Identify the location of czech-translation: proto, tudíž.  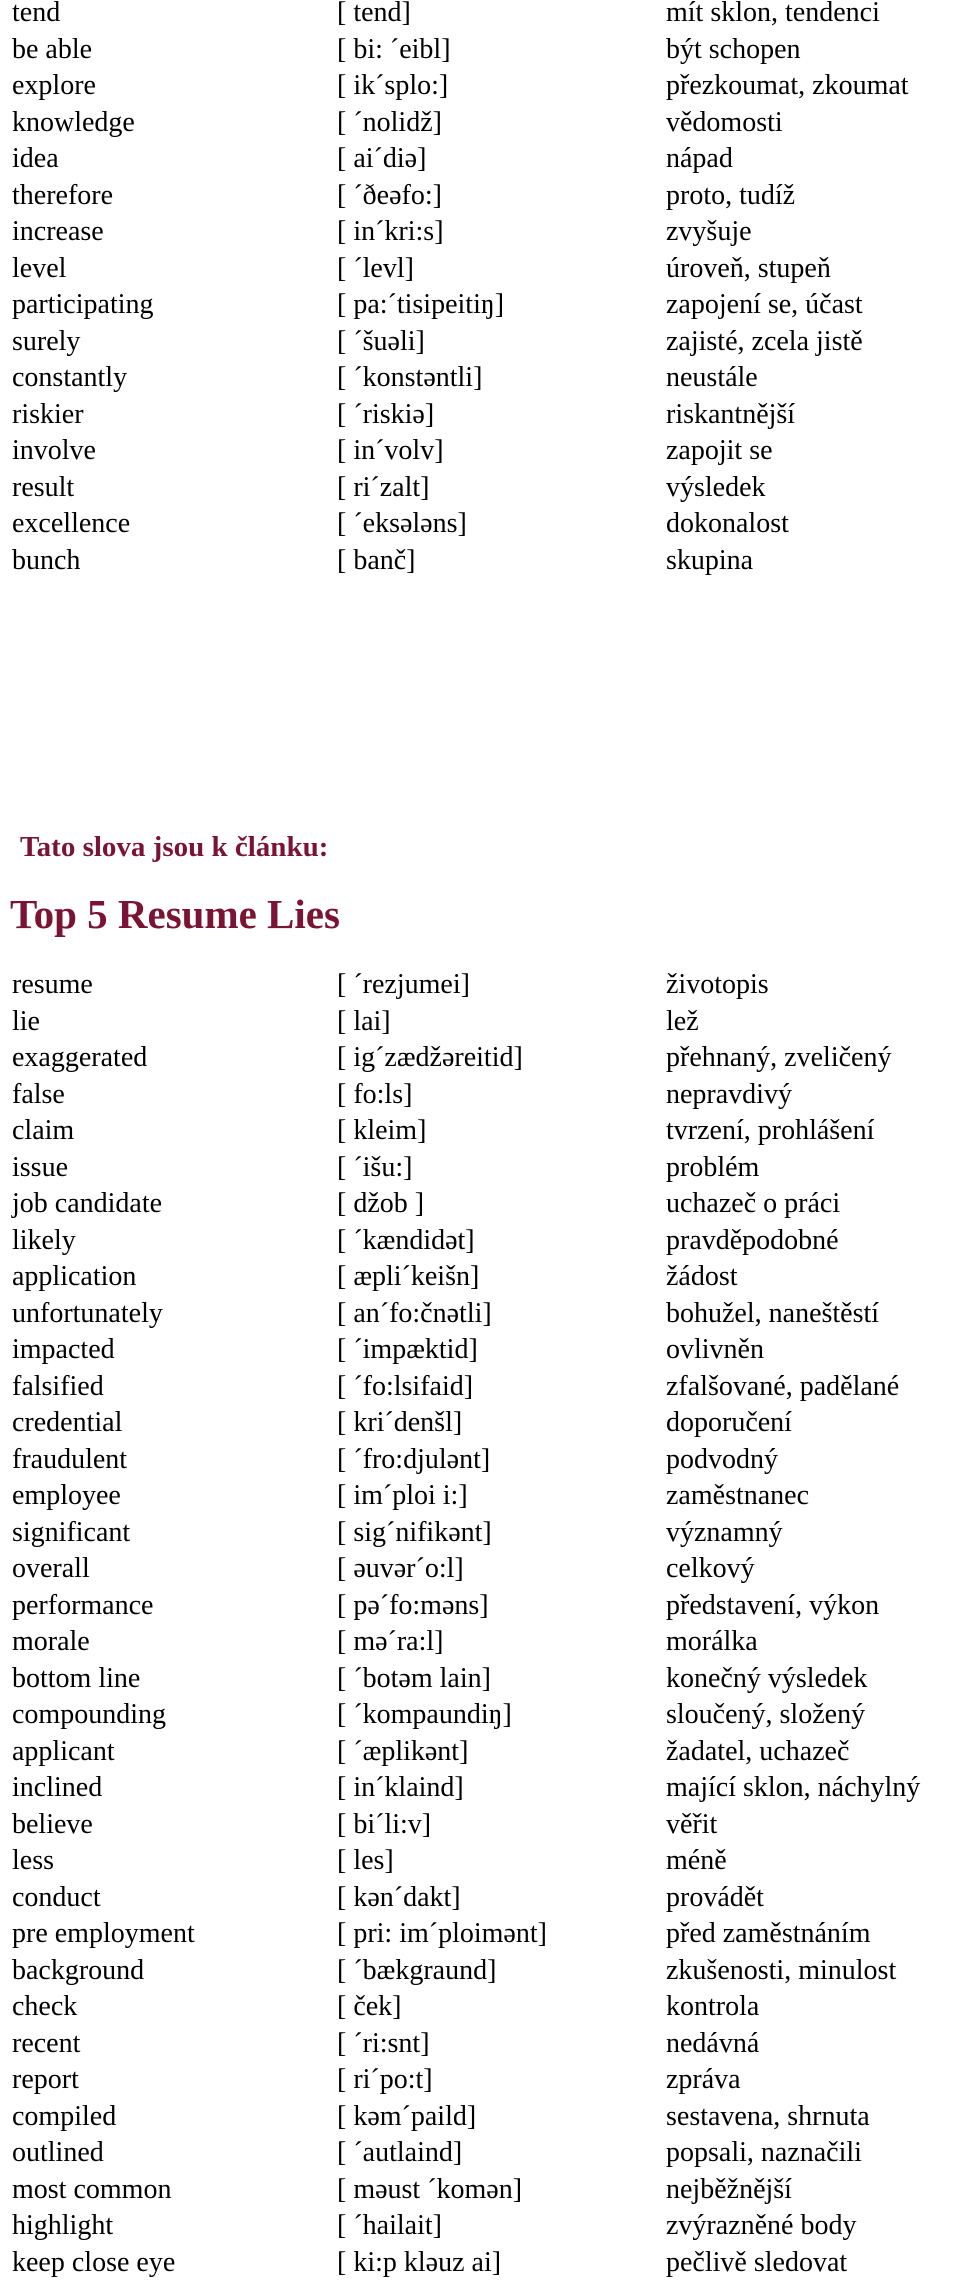
(731, 195).